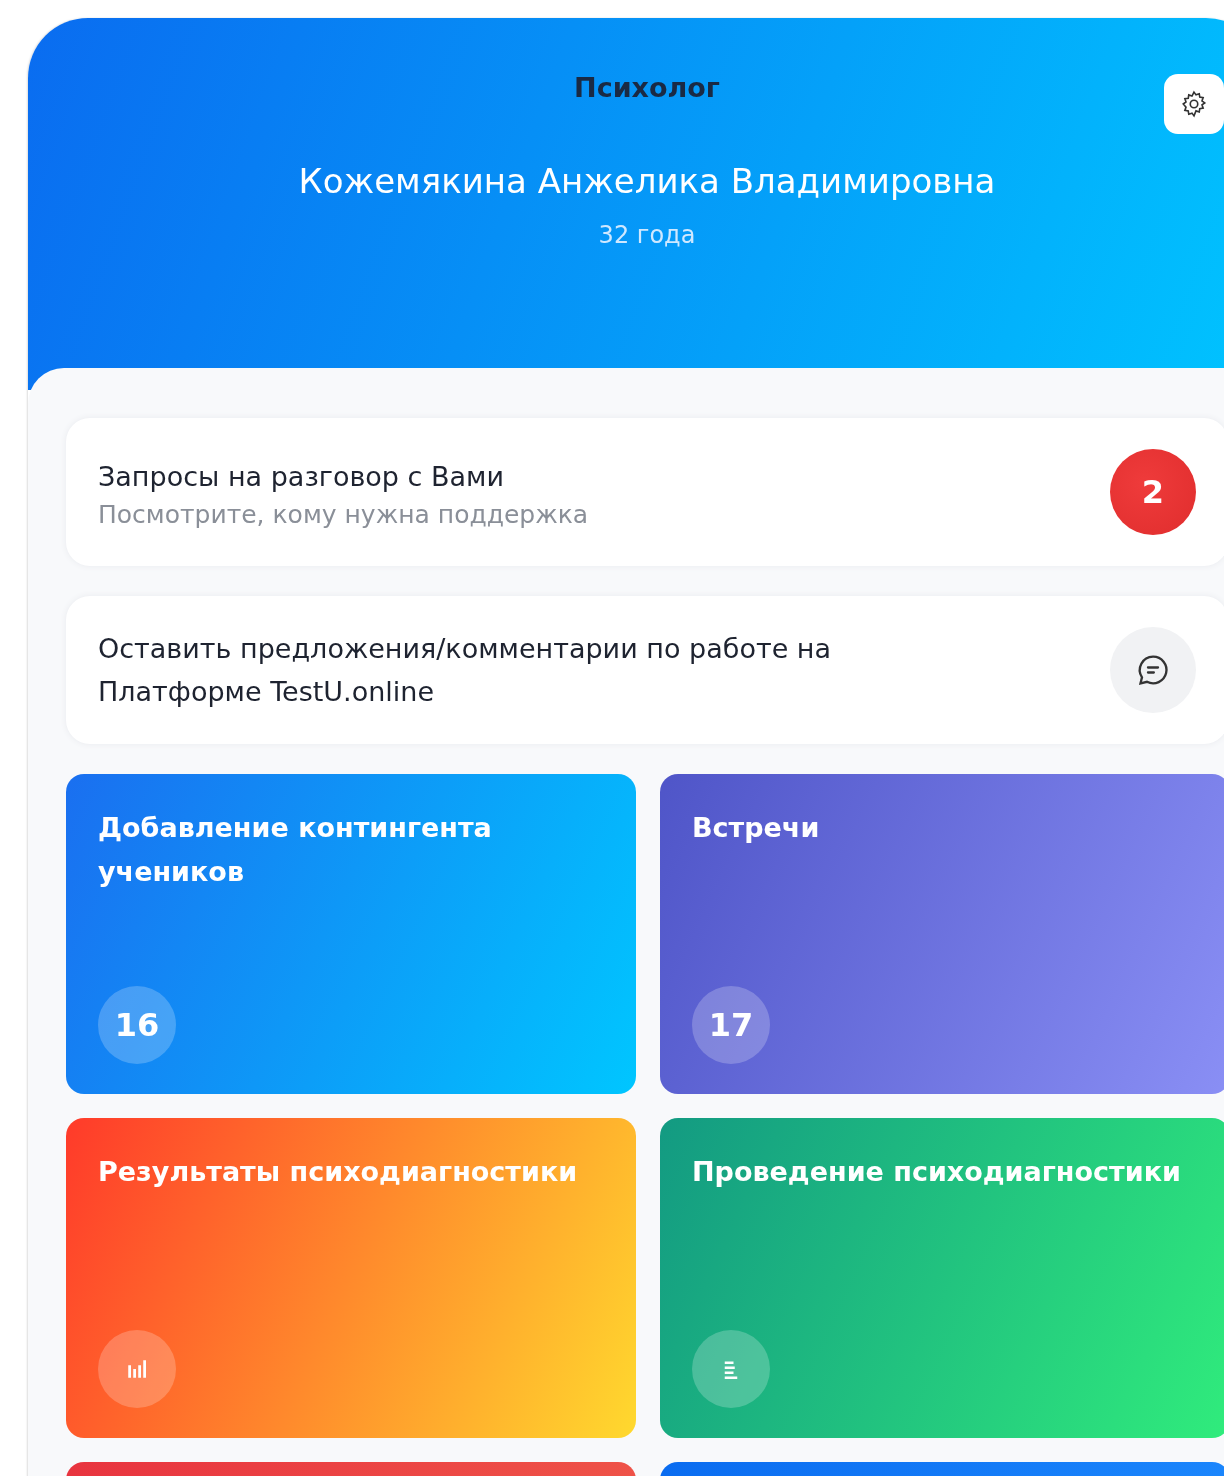 Image resolution: width=1224 pixels, height=1476 pixels. What do you see at coordinates (465, 670) in the screenshot?
I see `card-title: Оставить предложения/комментарии по работе на Платформе TestU.online` at bounding box center [465, 670].